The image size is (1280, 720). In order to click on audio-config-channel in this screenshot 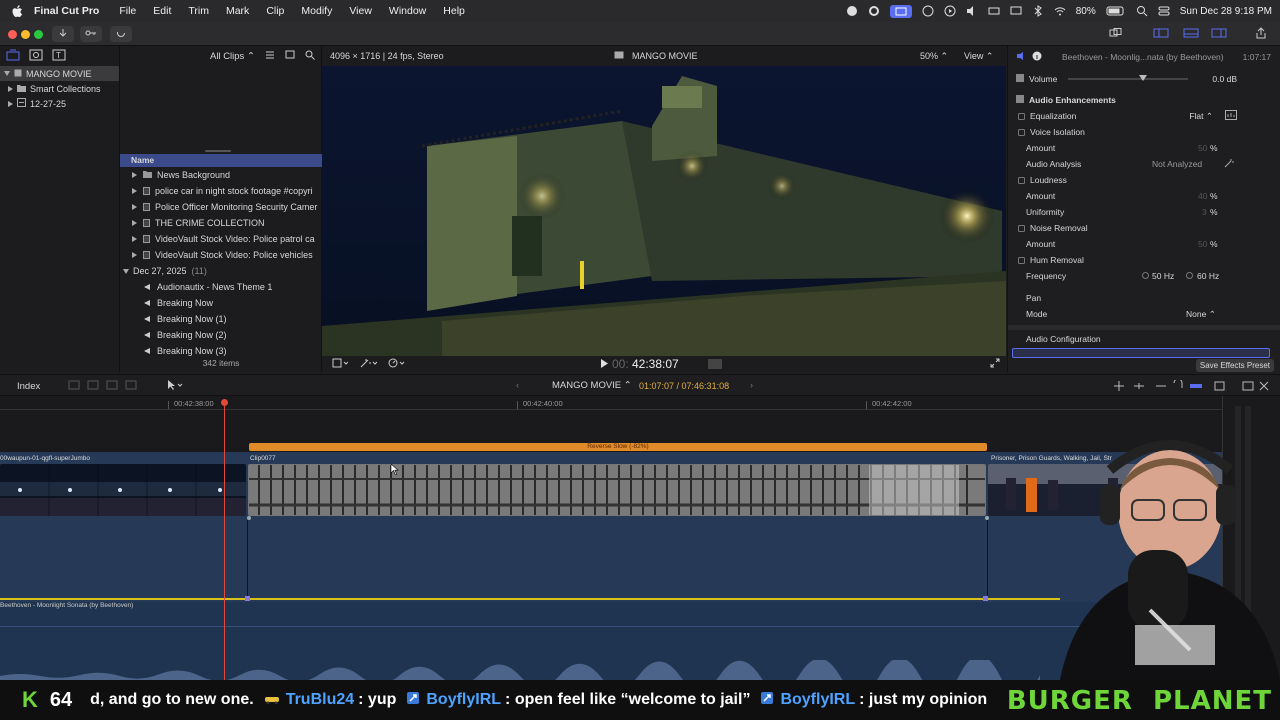, I will do `click(1141, 353)`.